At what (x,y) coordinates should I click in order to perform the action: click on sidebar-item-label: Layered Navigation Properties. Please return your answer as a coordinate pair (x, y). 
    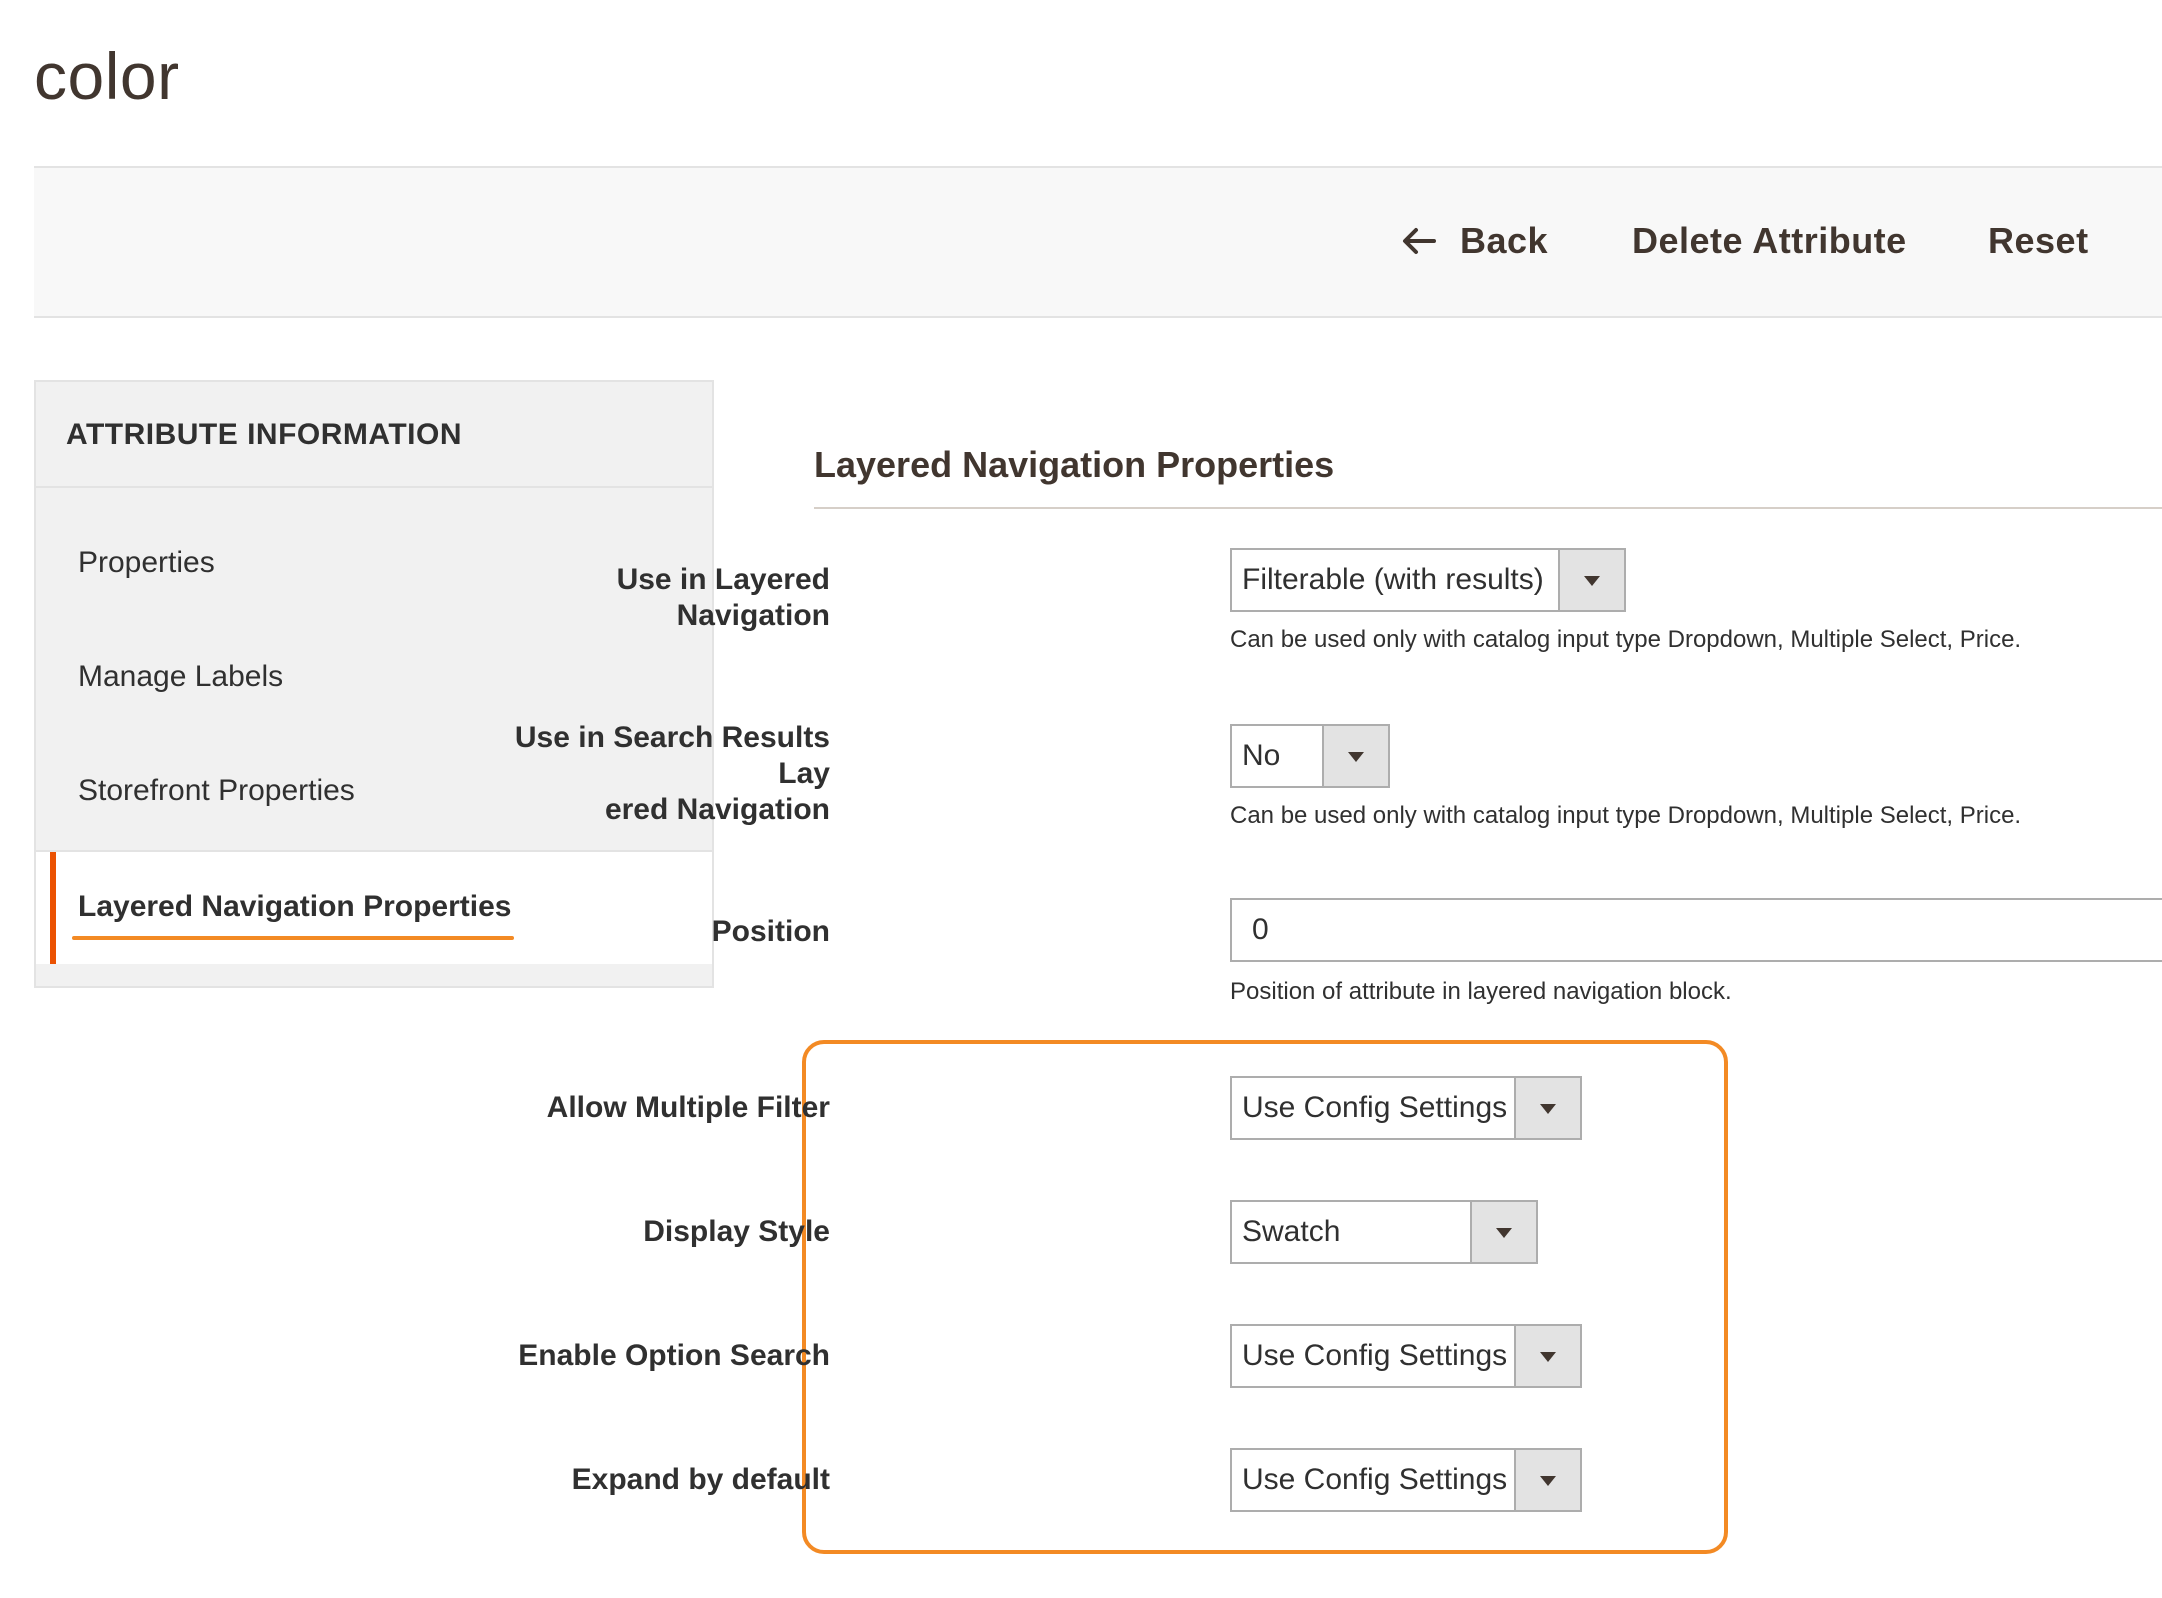
    Looking at the image, I should click on (295, 906).